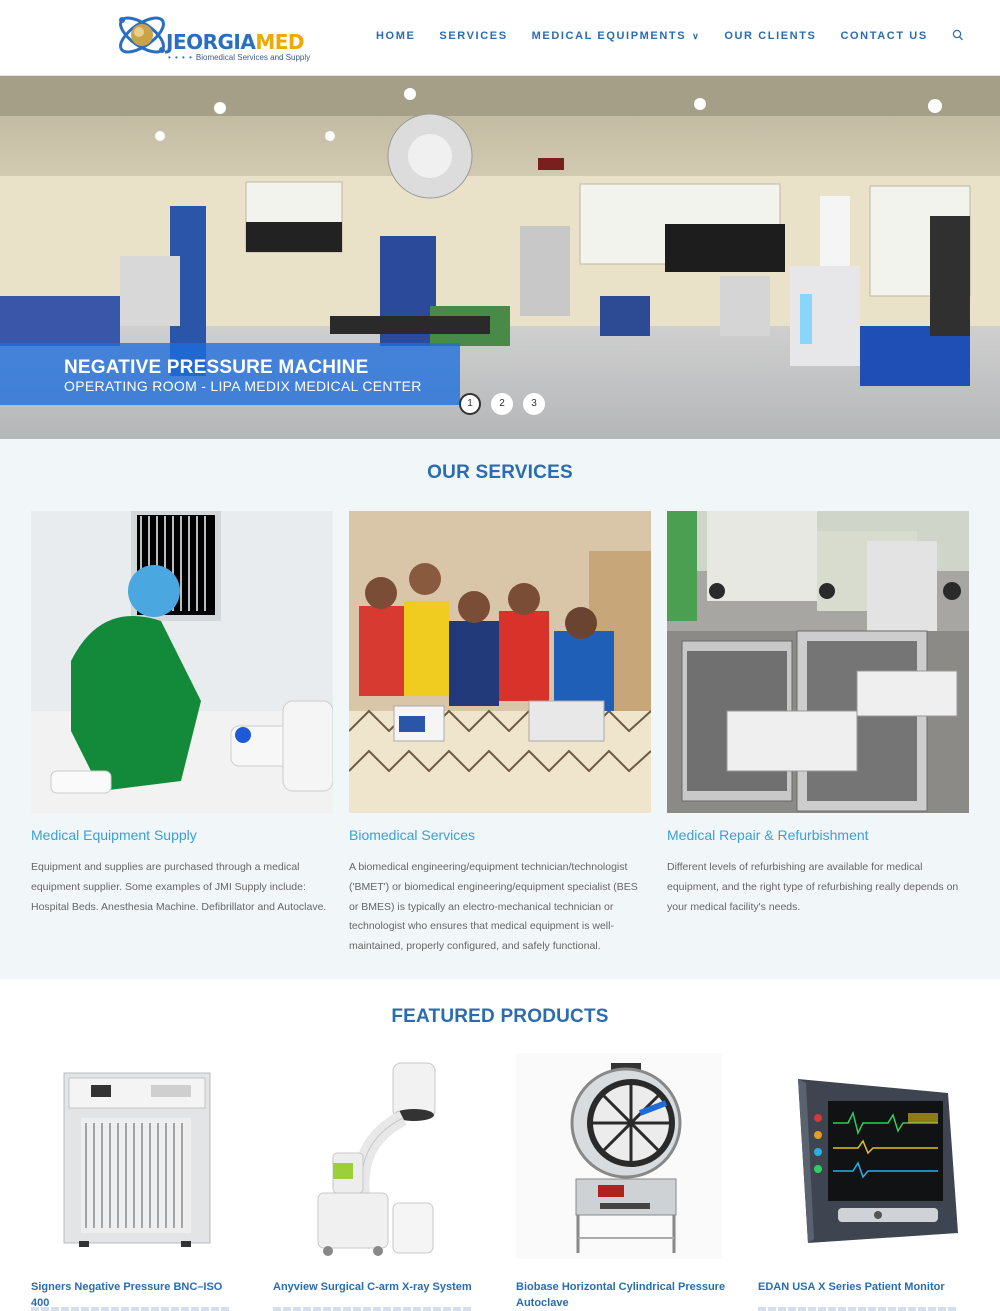 The image size is (1000, 1311). Describe the element at coordinates (863, 1287) in the screenshot. I see `product-title-patient-monitor: EDAN USA X Series Patient Monitor` at that location.